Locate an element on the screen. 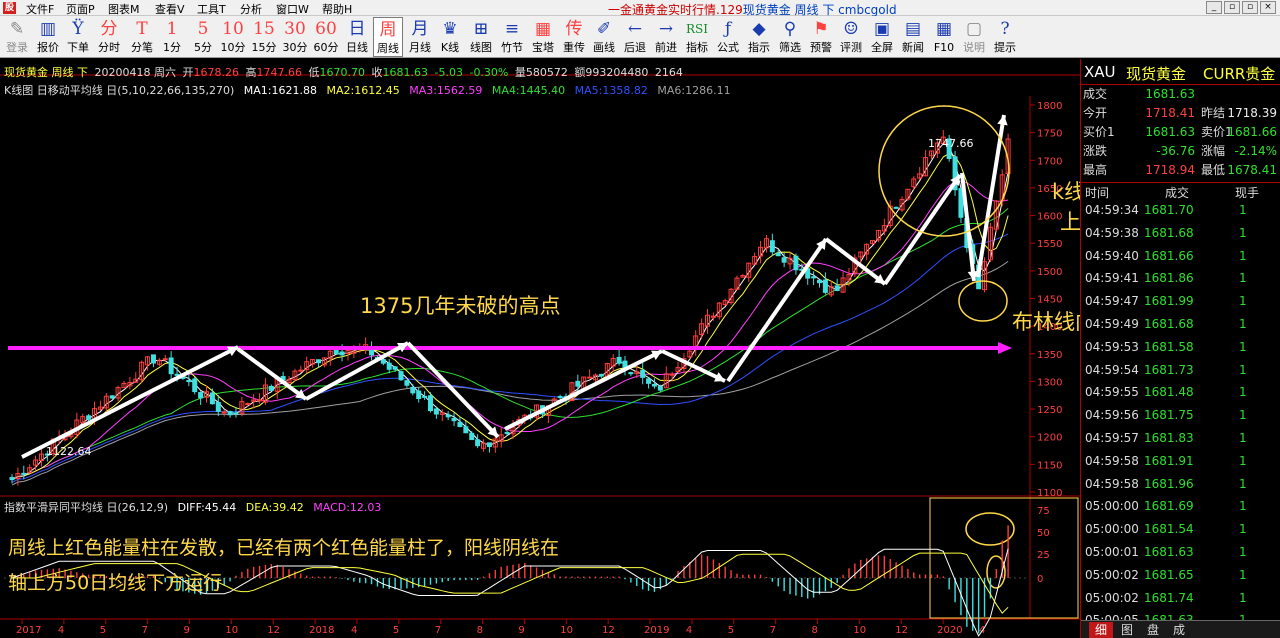 The image size is (1280, 638). tick-row: 04:59:53 1681.58 1 is located at coordinates (1180, 347).